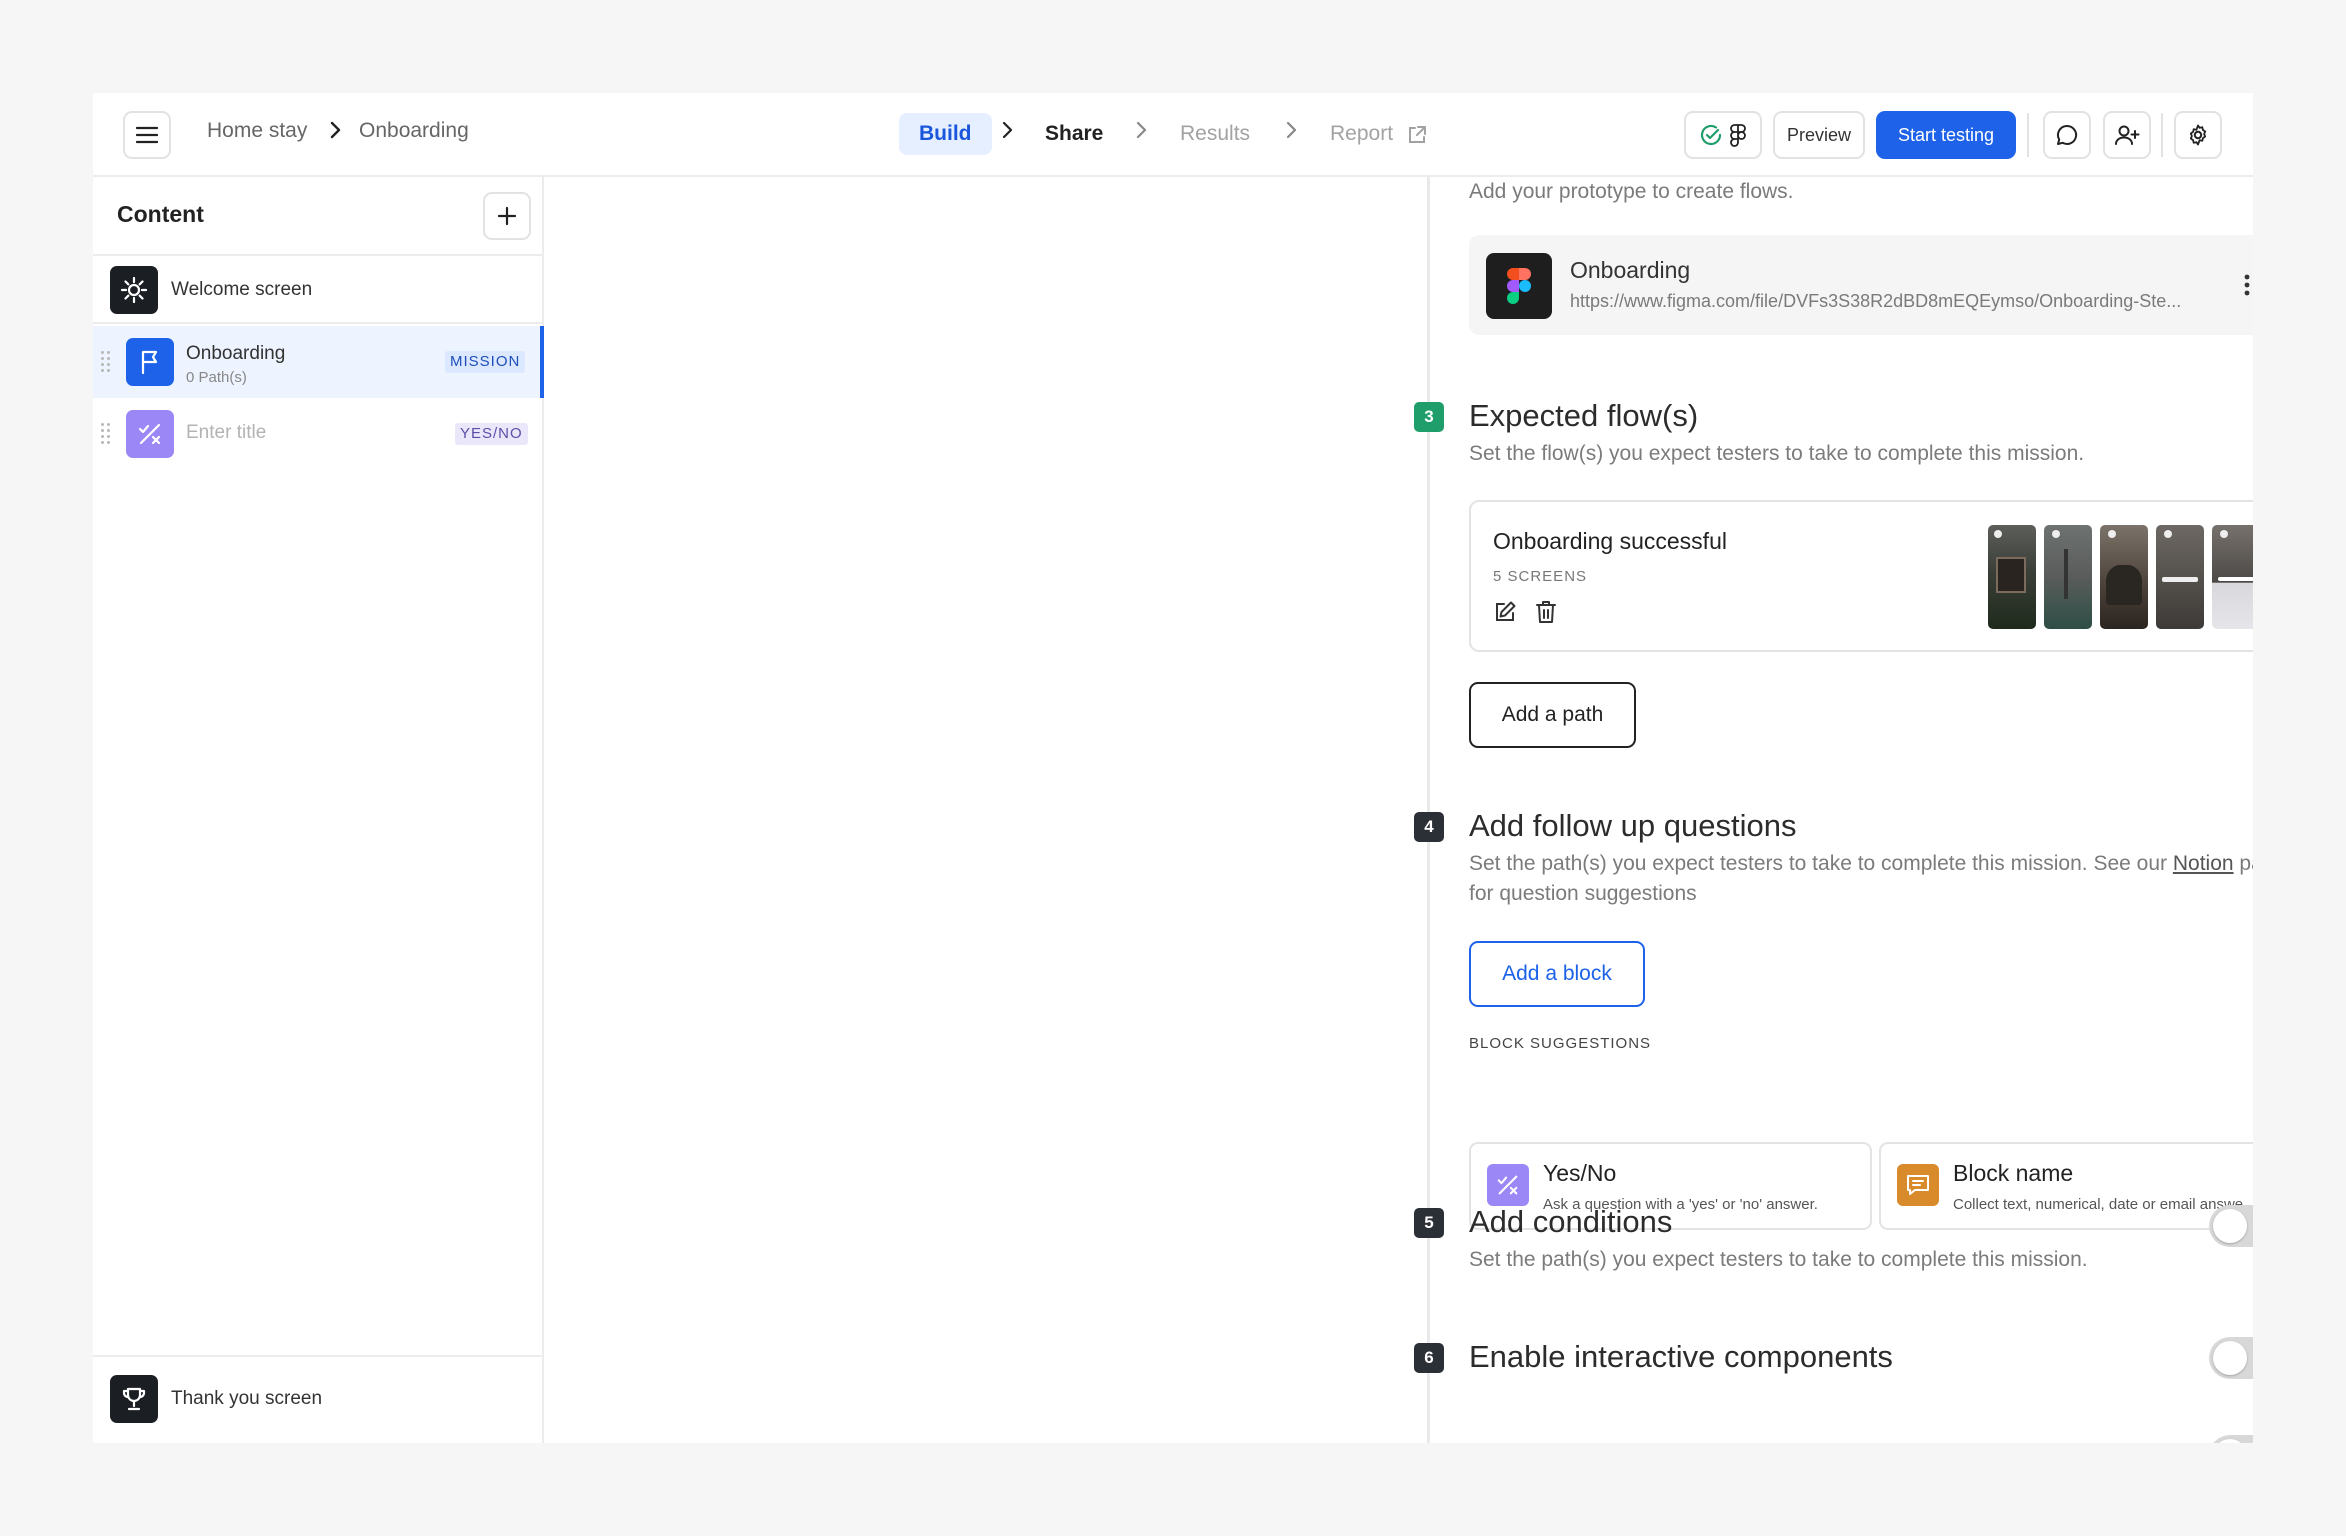 This screenshot has height=1536, width=2346. Describe the element at coordinates (1552, 715) in the screenshot. I see `add-path-button: Add a path` at that location.